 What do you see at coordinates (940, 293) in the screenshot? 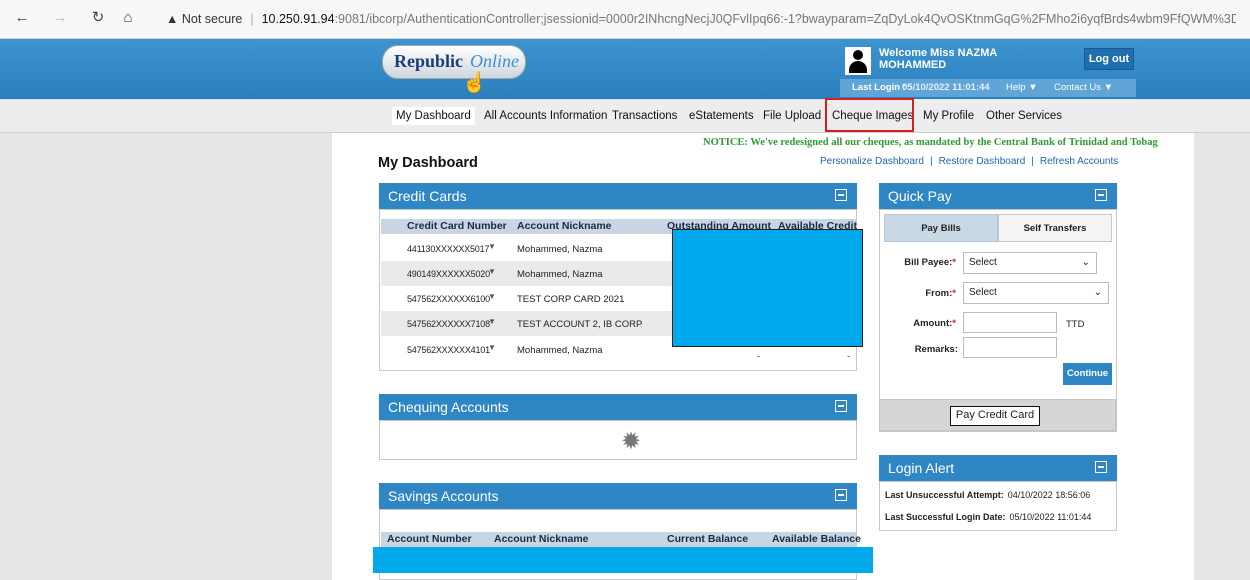
I see `from-label: From:*` at bounding box center [940, 293].